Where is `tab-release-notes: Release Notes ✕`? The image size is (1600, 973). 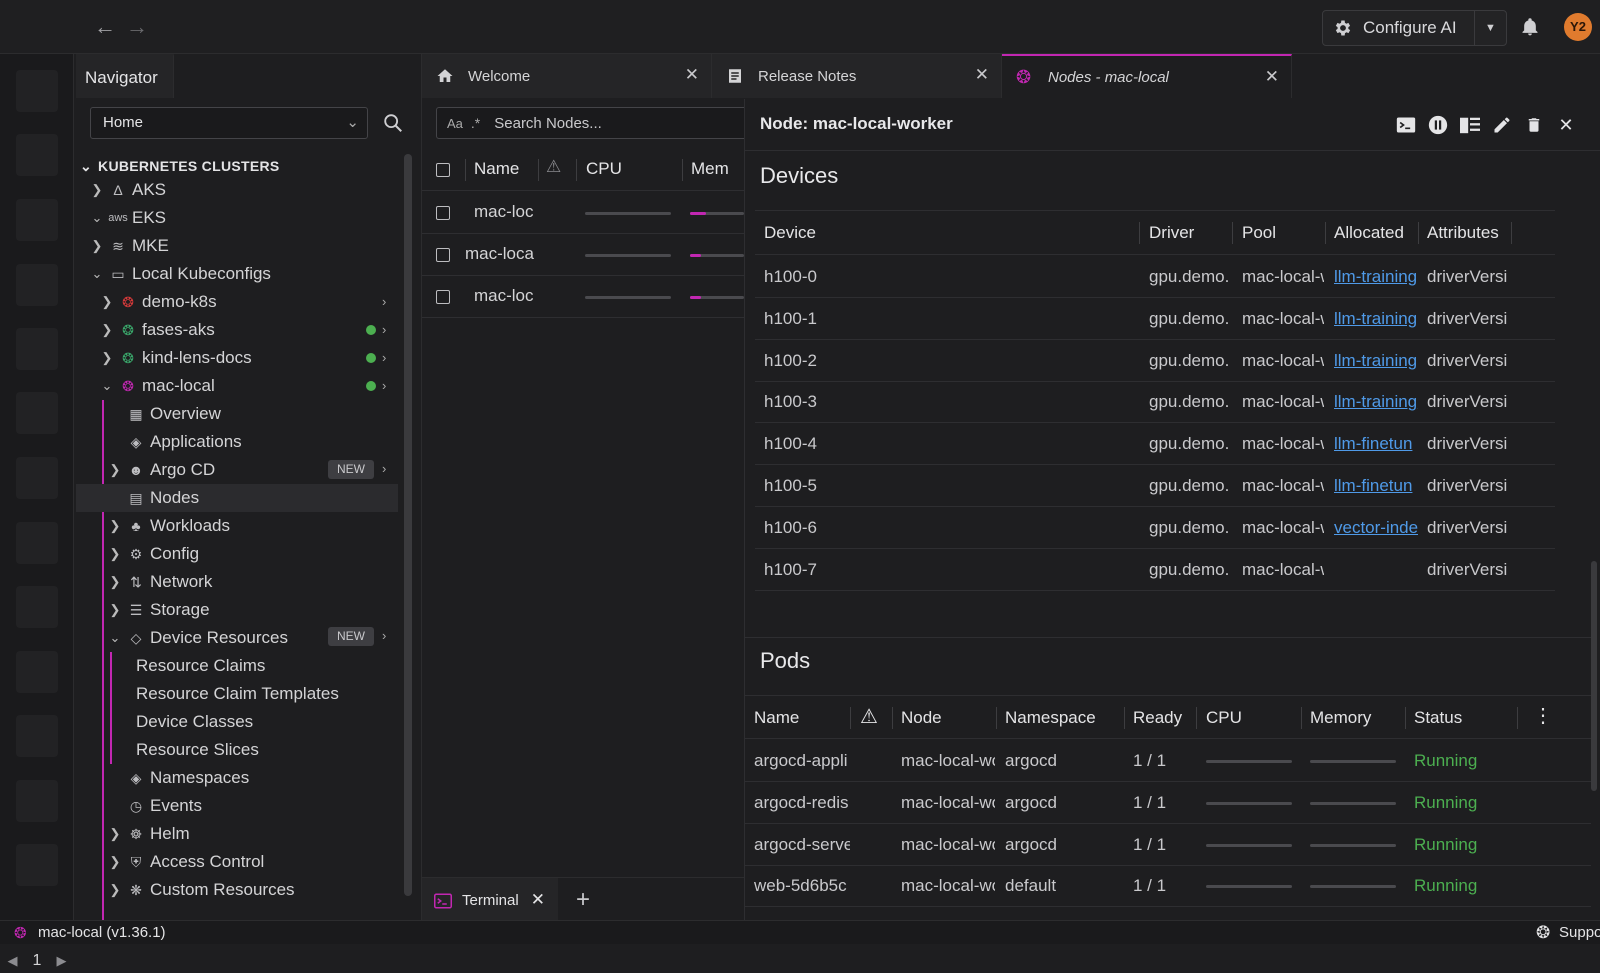 tab-release-notes: Release Notes ✕ is located at coordinates (857, 76).